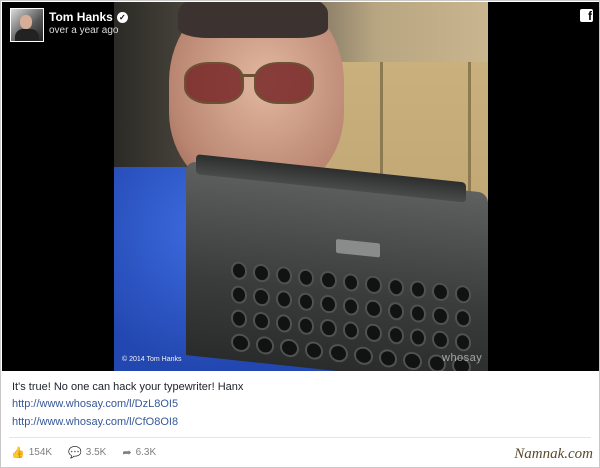 The width and height of the screenshot is (600, 468). I want to click on post-link-2: http://www.whosay.com/l/CfO8OI8, so click(95, 422).